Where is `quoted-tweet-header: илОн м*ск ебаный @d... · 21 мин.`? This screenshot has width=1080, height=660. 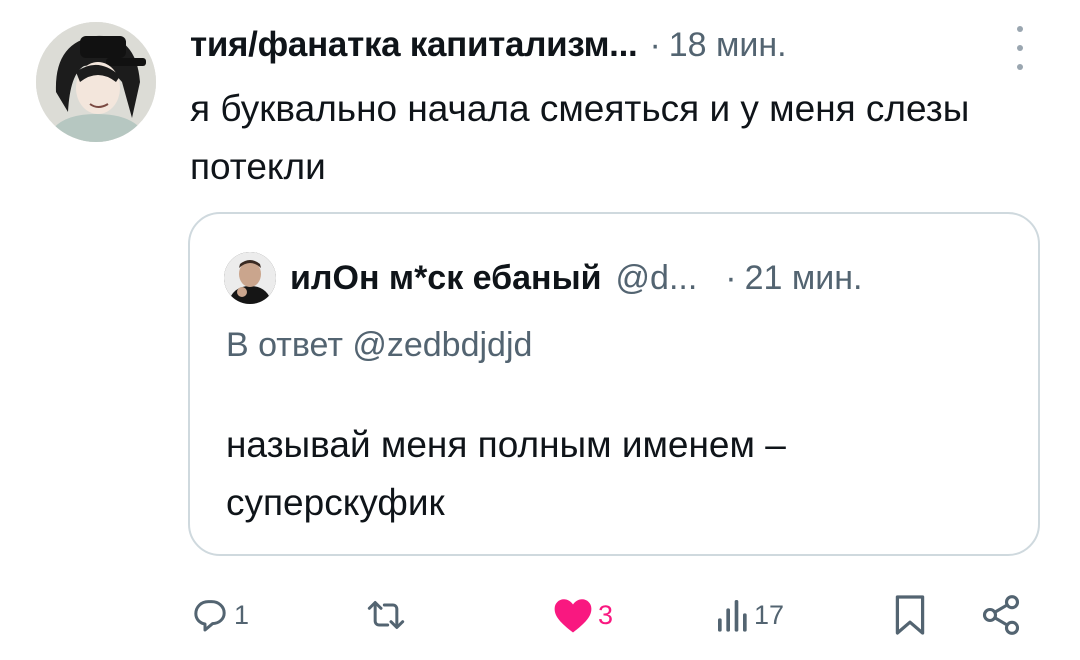
quoted-tweet-header: илОн м*ск ебаный @d... · 21 мин. is located at coordinates (576, 278).